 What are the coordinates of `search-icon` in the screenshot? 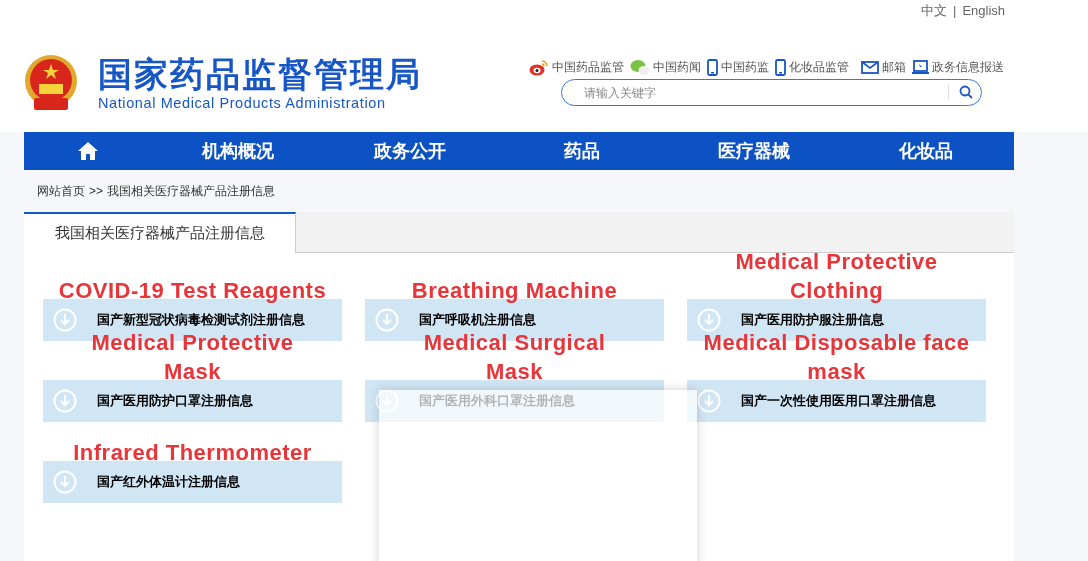 It's located at (966, 92).